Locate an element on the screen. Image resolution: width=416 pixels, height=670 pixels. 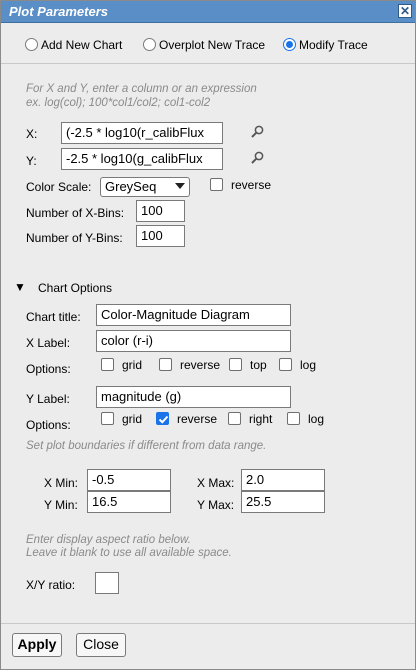
radio-modify-trace: Modify Trace is located at coordinates (325, 44).